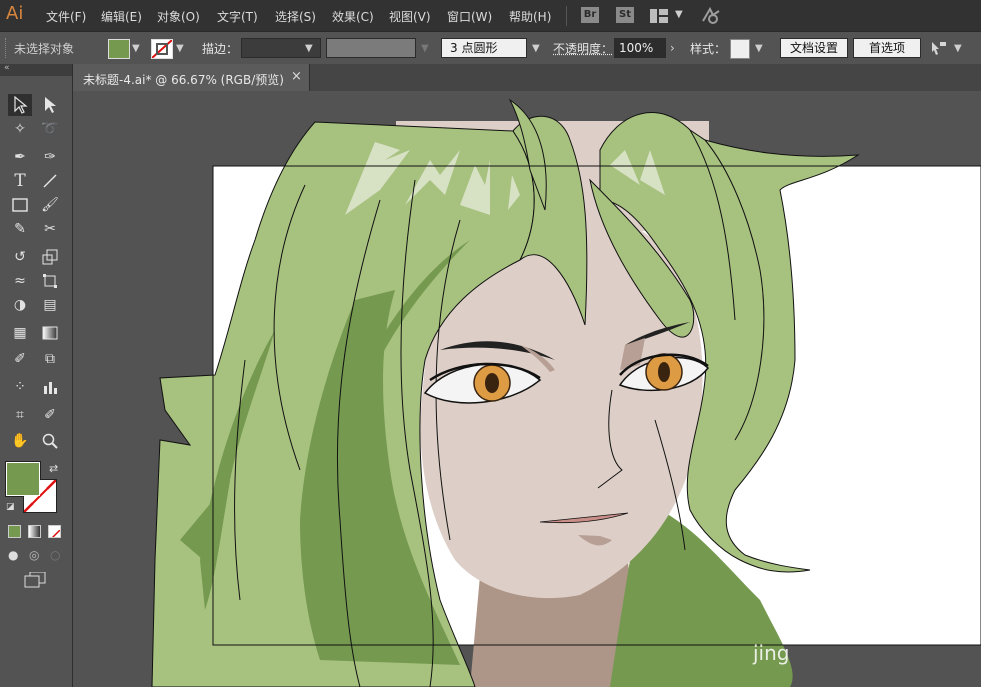  What do you see at coordinates (492, 383) in the screenshot?
I see `left-pupil` at bounding box center [492, 383].